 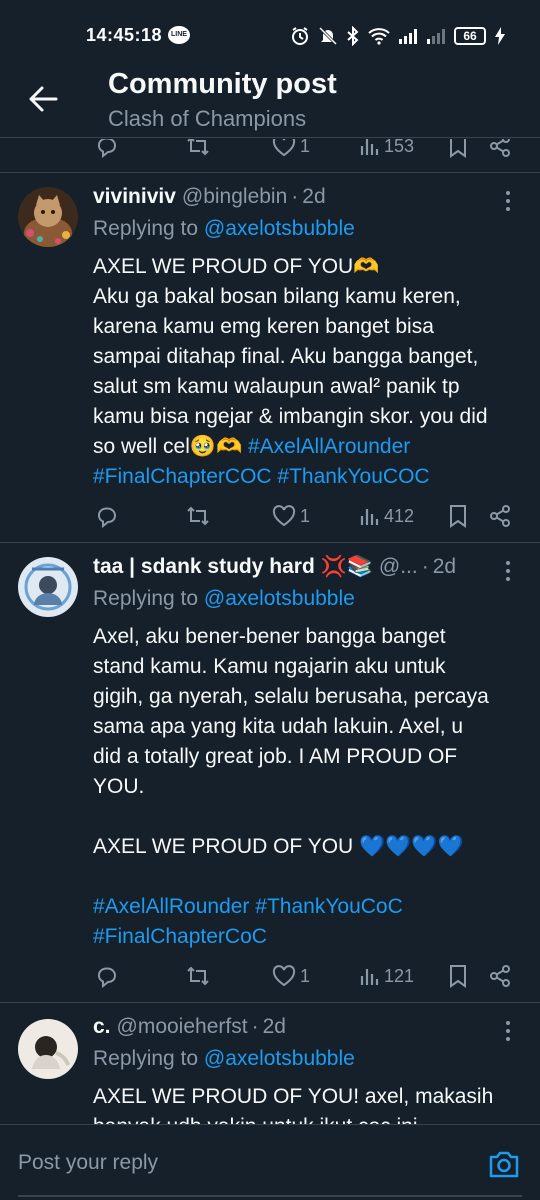 I want to click on views-icon, so click(x=369, y=977).